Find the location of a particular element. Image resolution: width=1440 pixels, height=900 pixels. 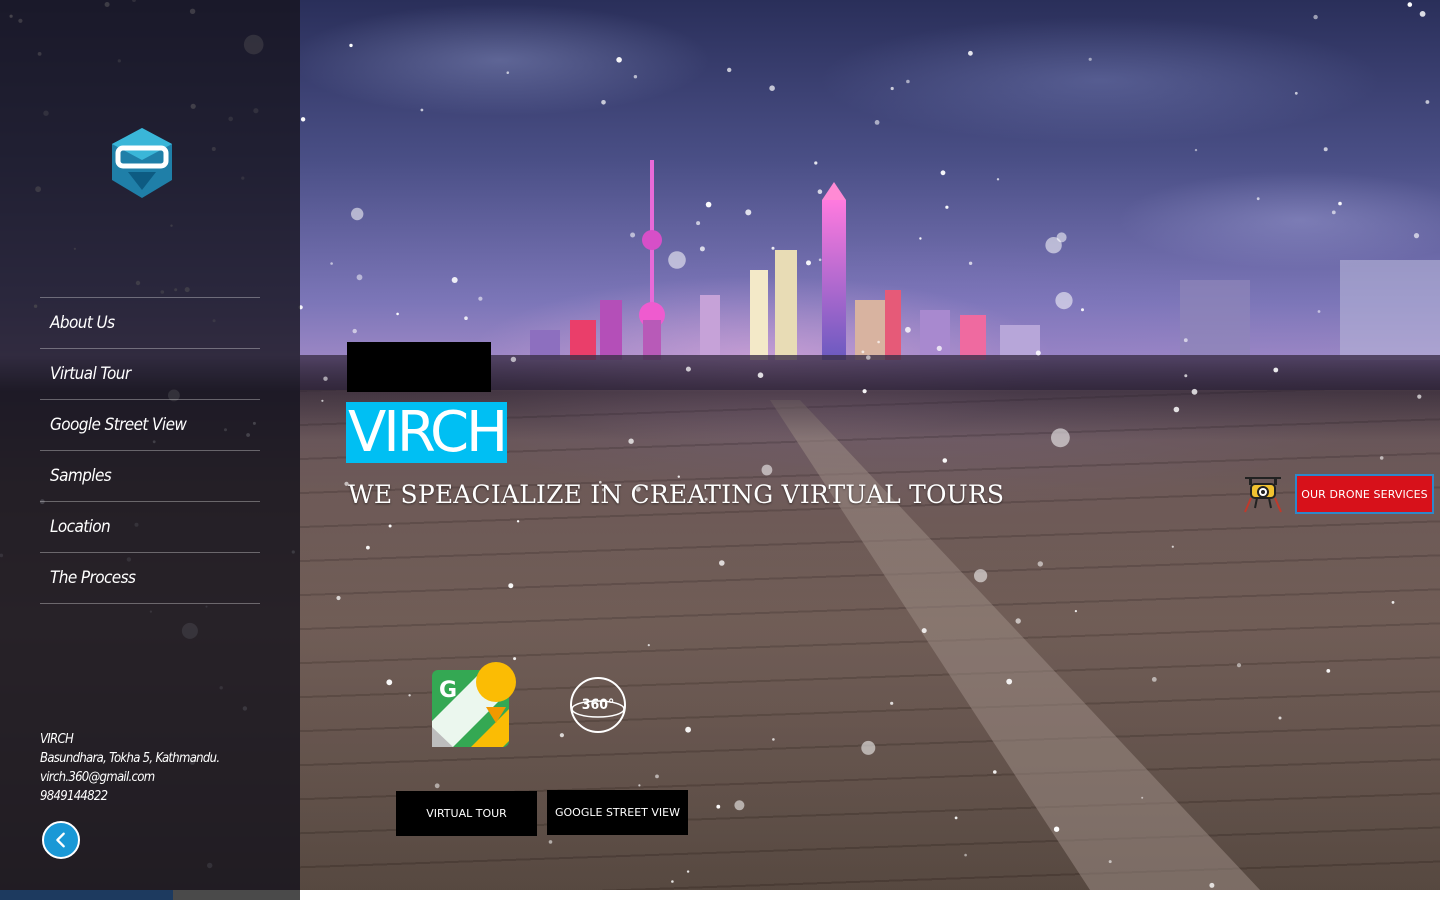

360-icon: 360° is located at coordinates (598, 705).